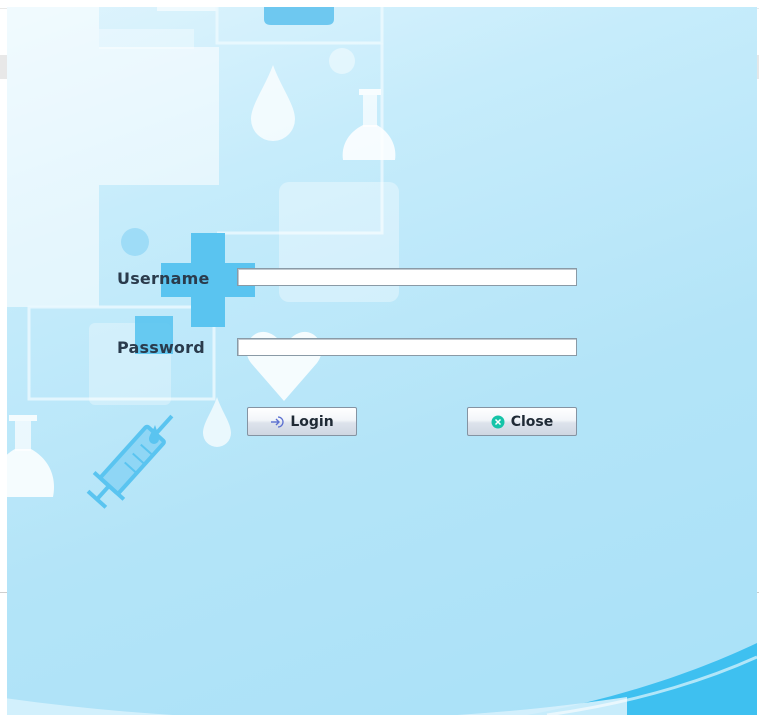  I want to click on login-button-label: Login, so click(312, 421).